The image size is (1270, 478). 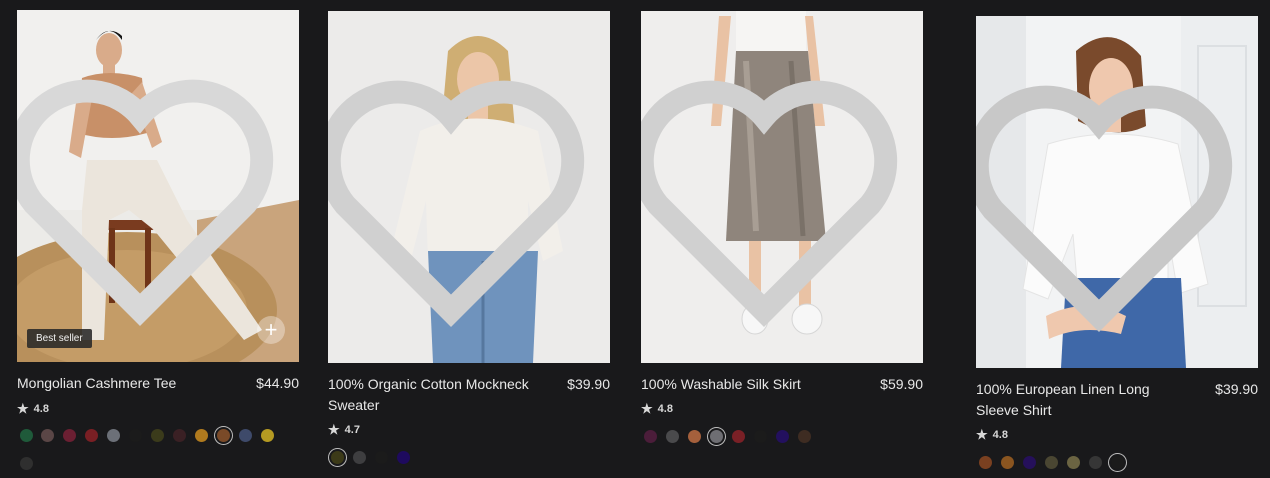 I want to click on best-seller-badge: Best seller, so click(x=59, y=338).